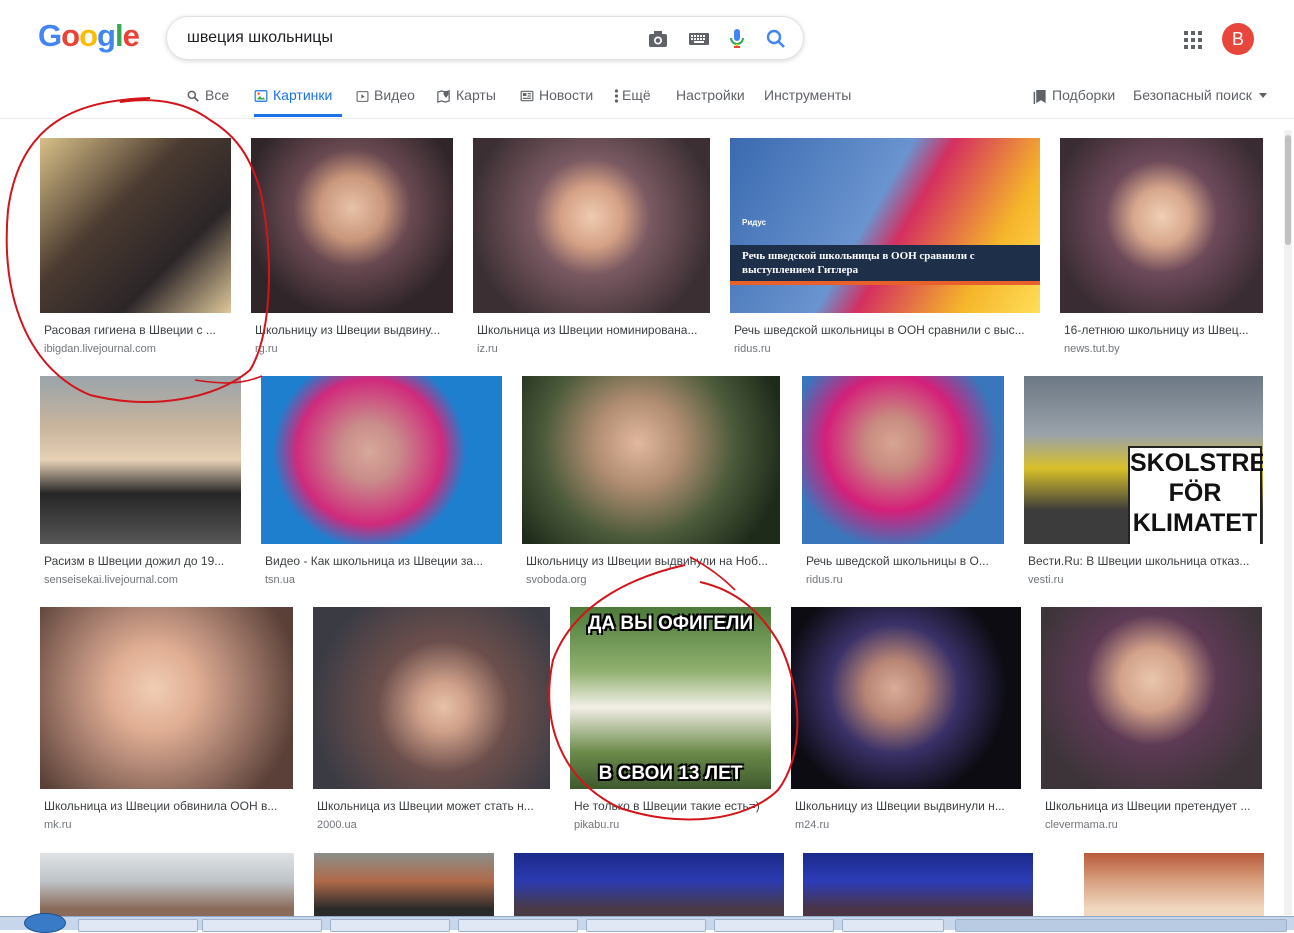 The image size is (1294, 933). Describe the element at coordinates (106, 35) in the screenshot. I see `logo-letter: g` at that location.